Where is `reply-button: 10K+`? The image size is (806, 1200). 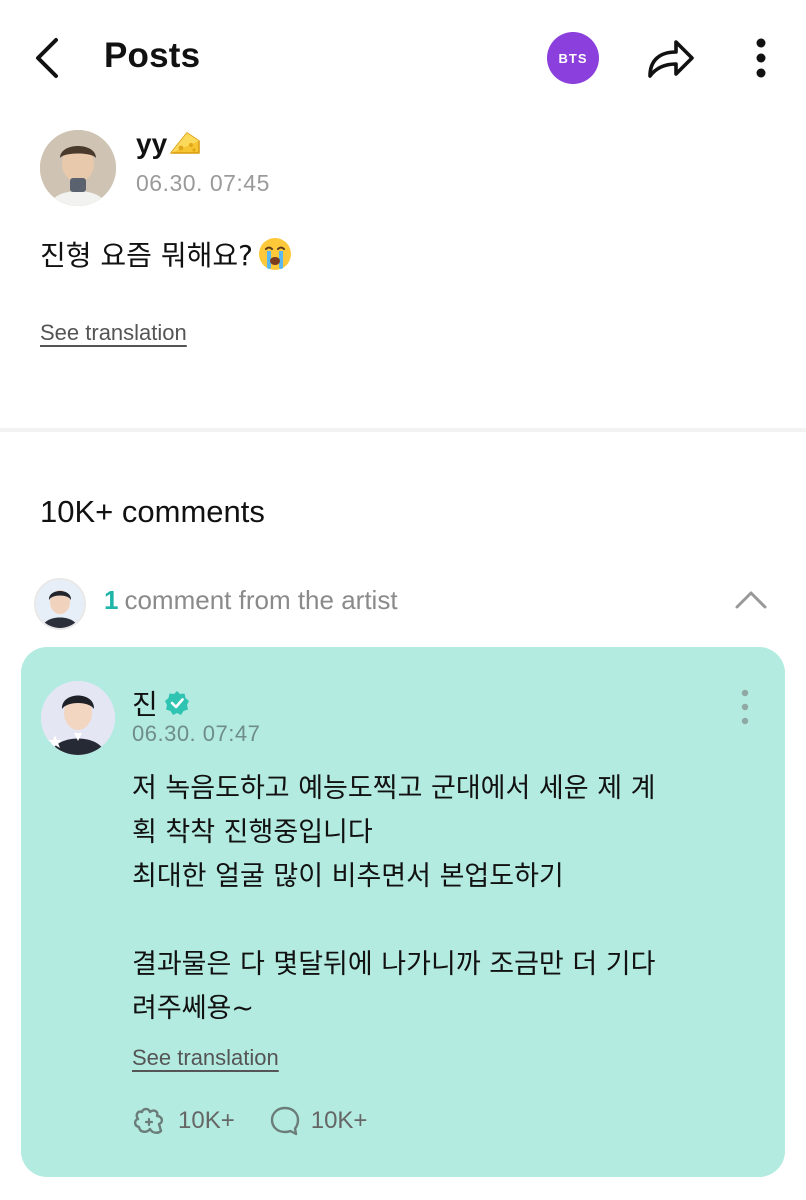 reply-button: 10K+ is located at coordinates (318, 1121).